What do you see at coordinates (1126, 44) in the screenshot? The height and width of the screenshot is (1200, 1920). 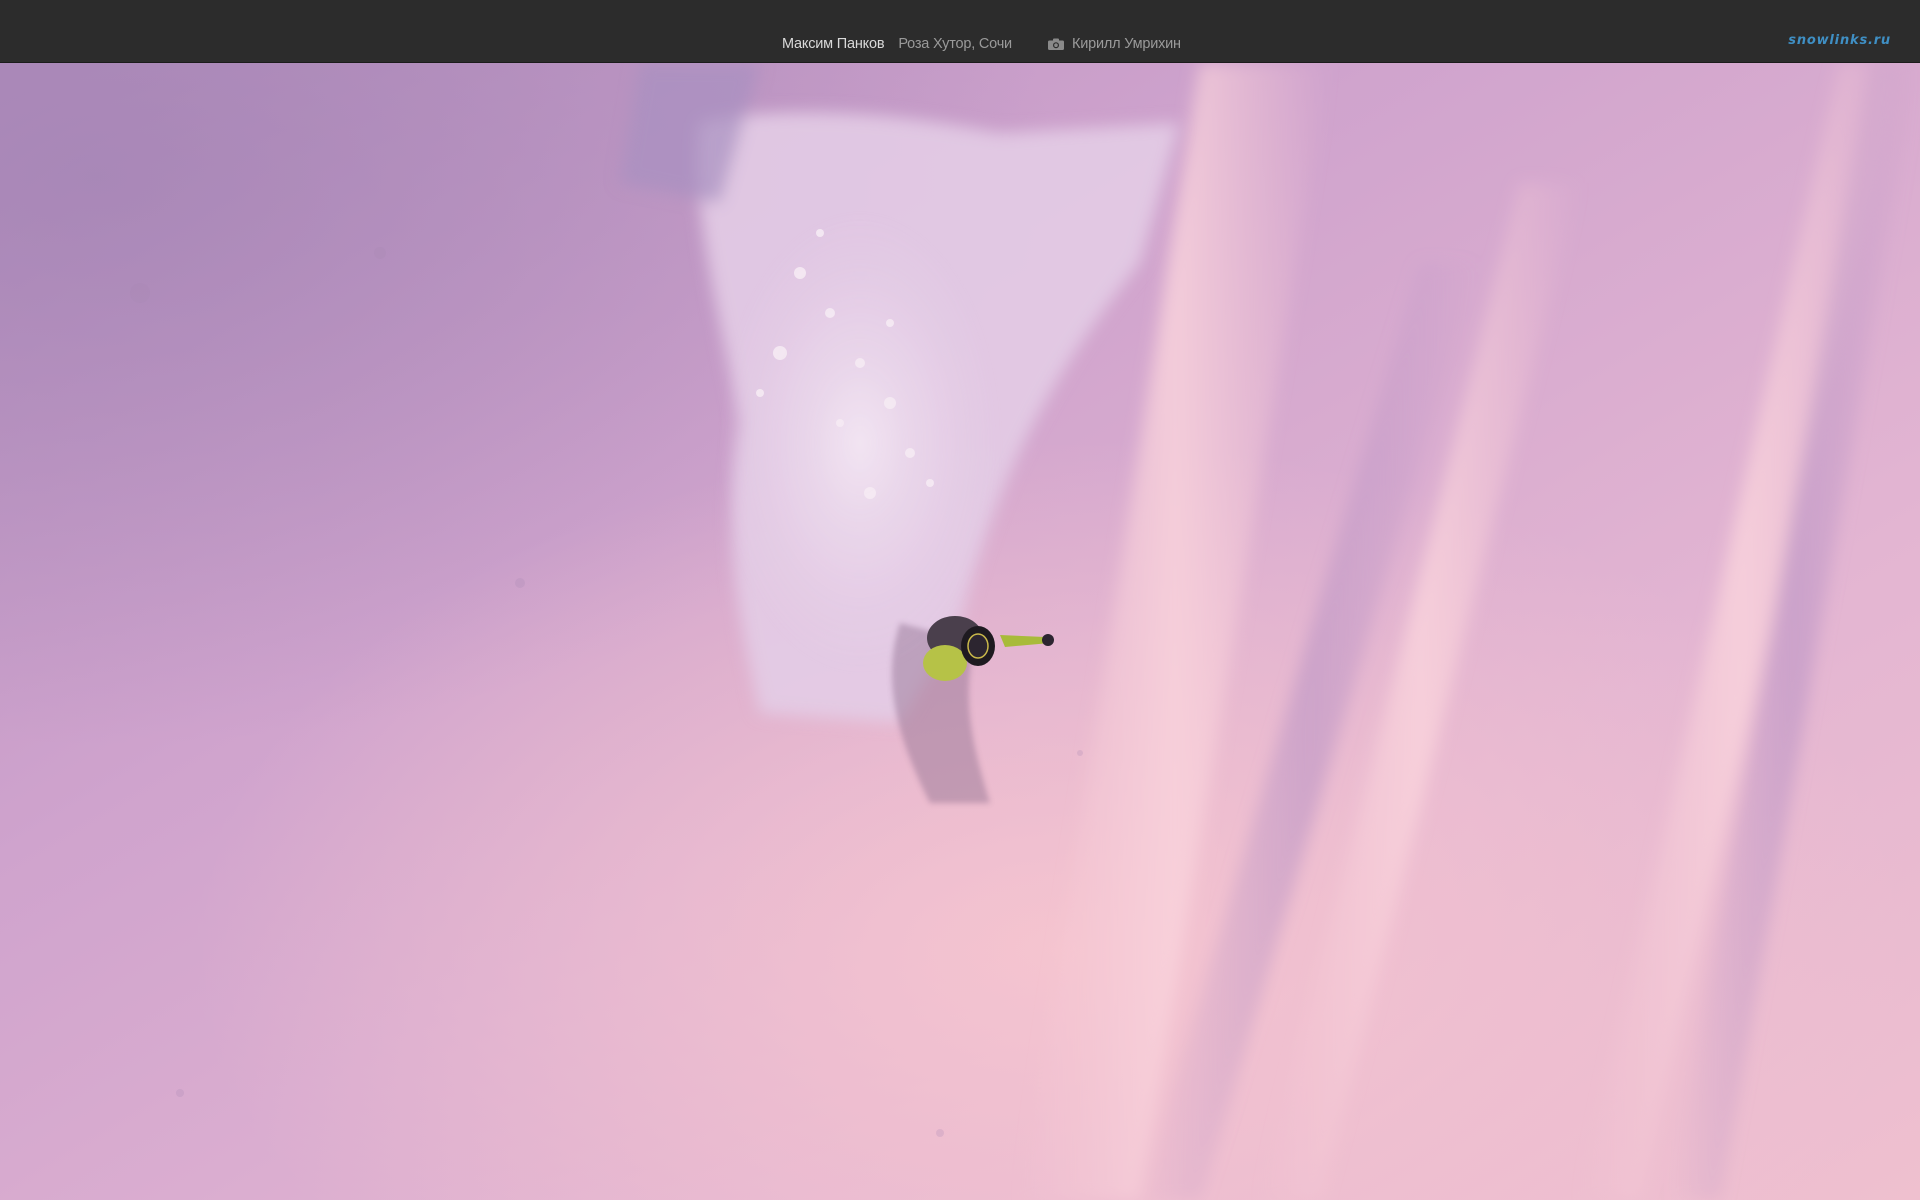 I see `photographer-name: Кирилл Умрихин` at bounding box center [1126, 44].